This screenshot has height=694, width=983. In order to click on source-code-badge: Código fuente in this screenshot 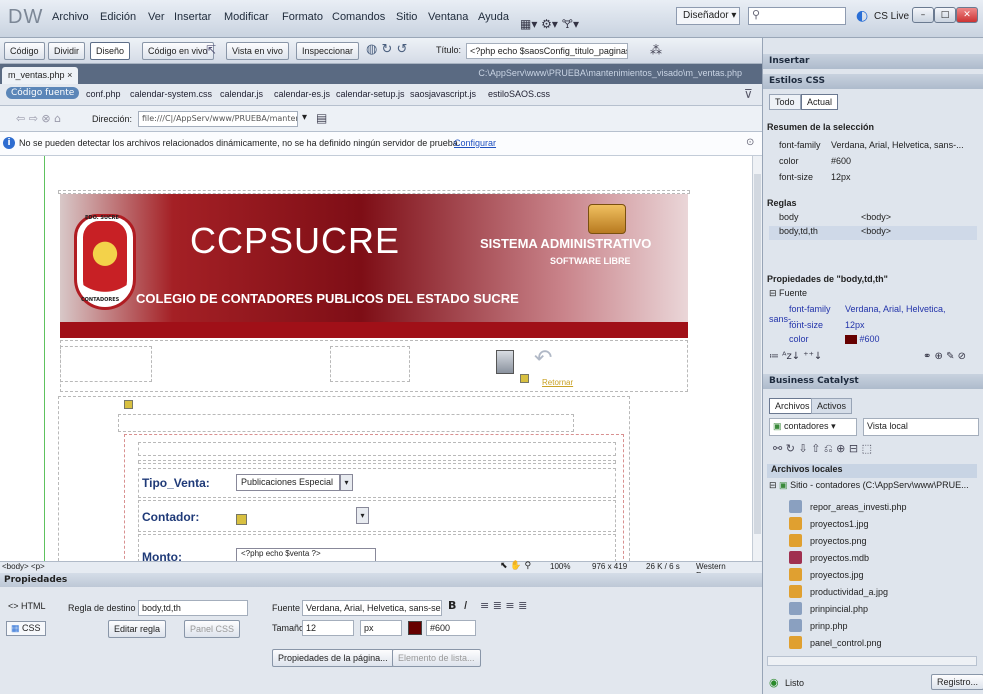, I will do `click(43, 93)`.